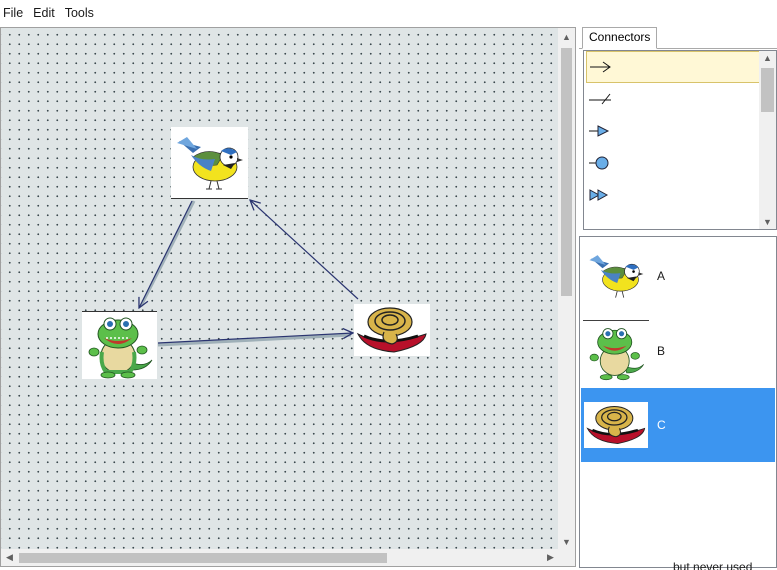 The height and width of the screenshot is (570, 777). Describe the element at coordinates (46, 13) in the screenshot. I see `menu-edit: Edit` at that location.